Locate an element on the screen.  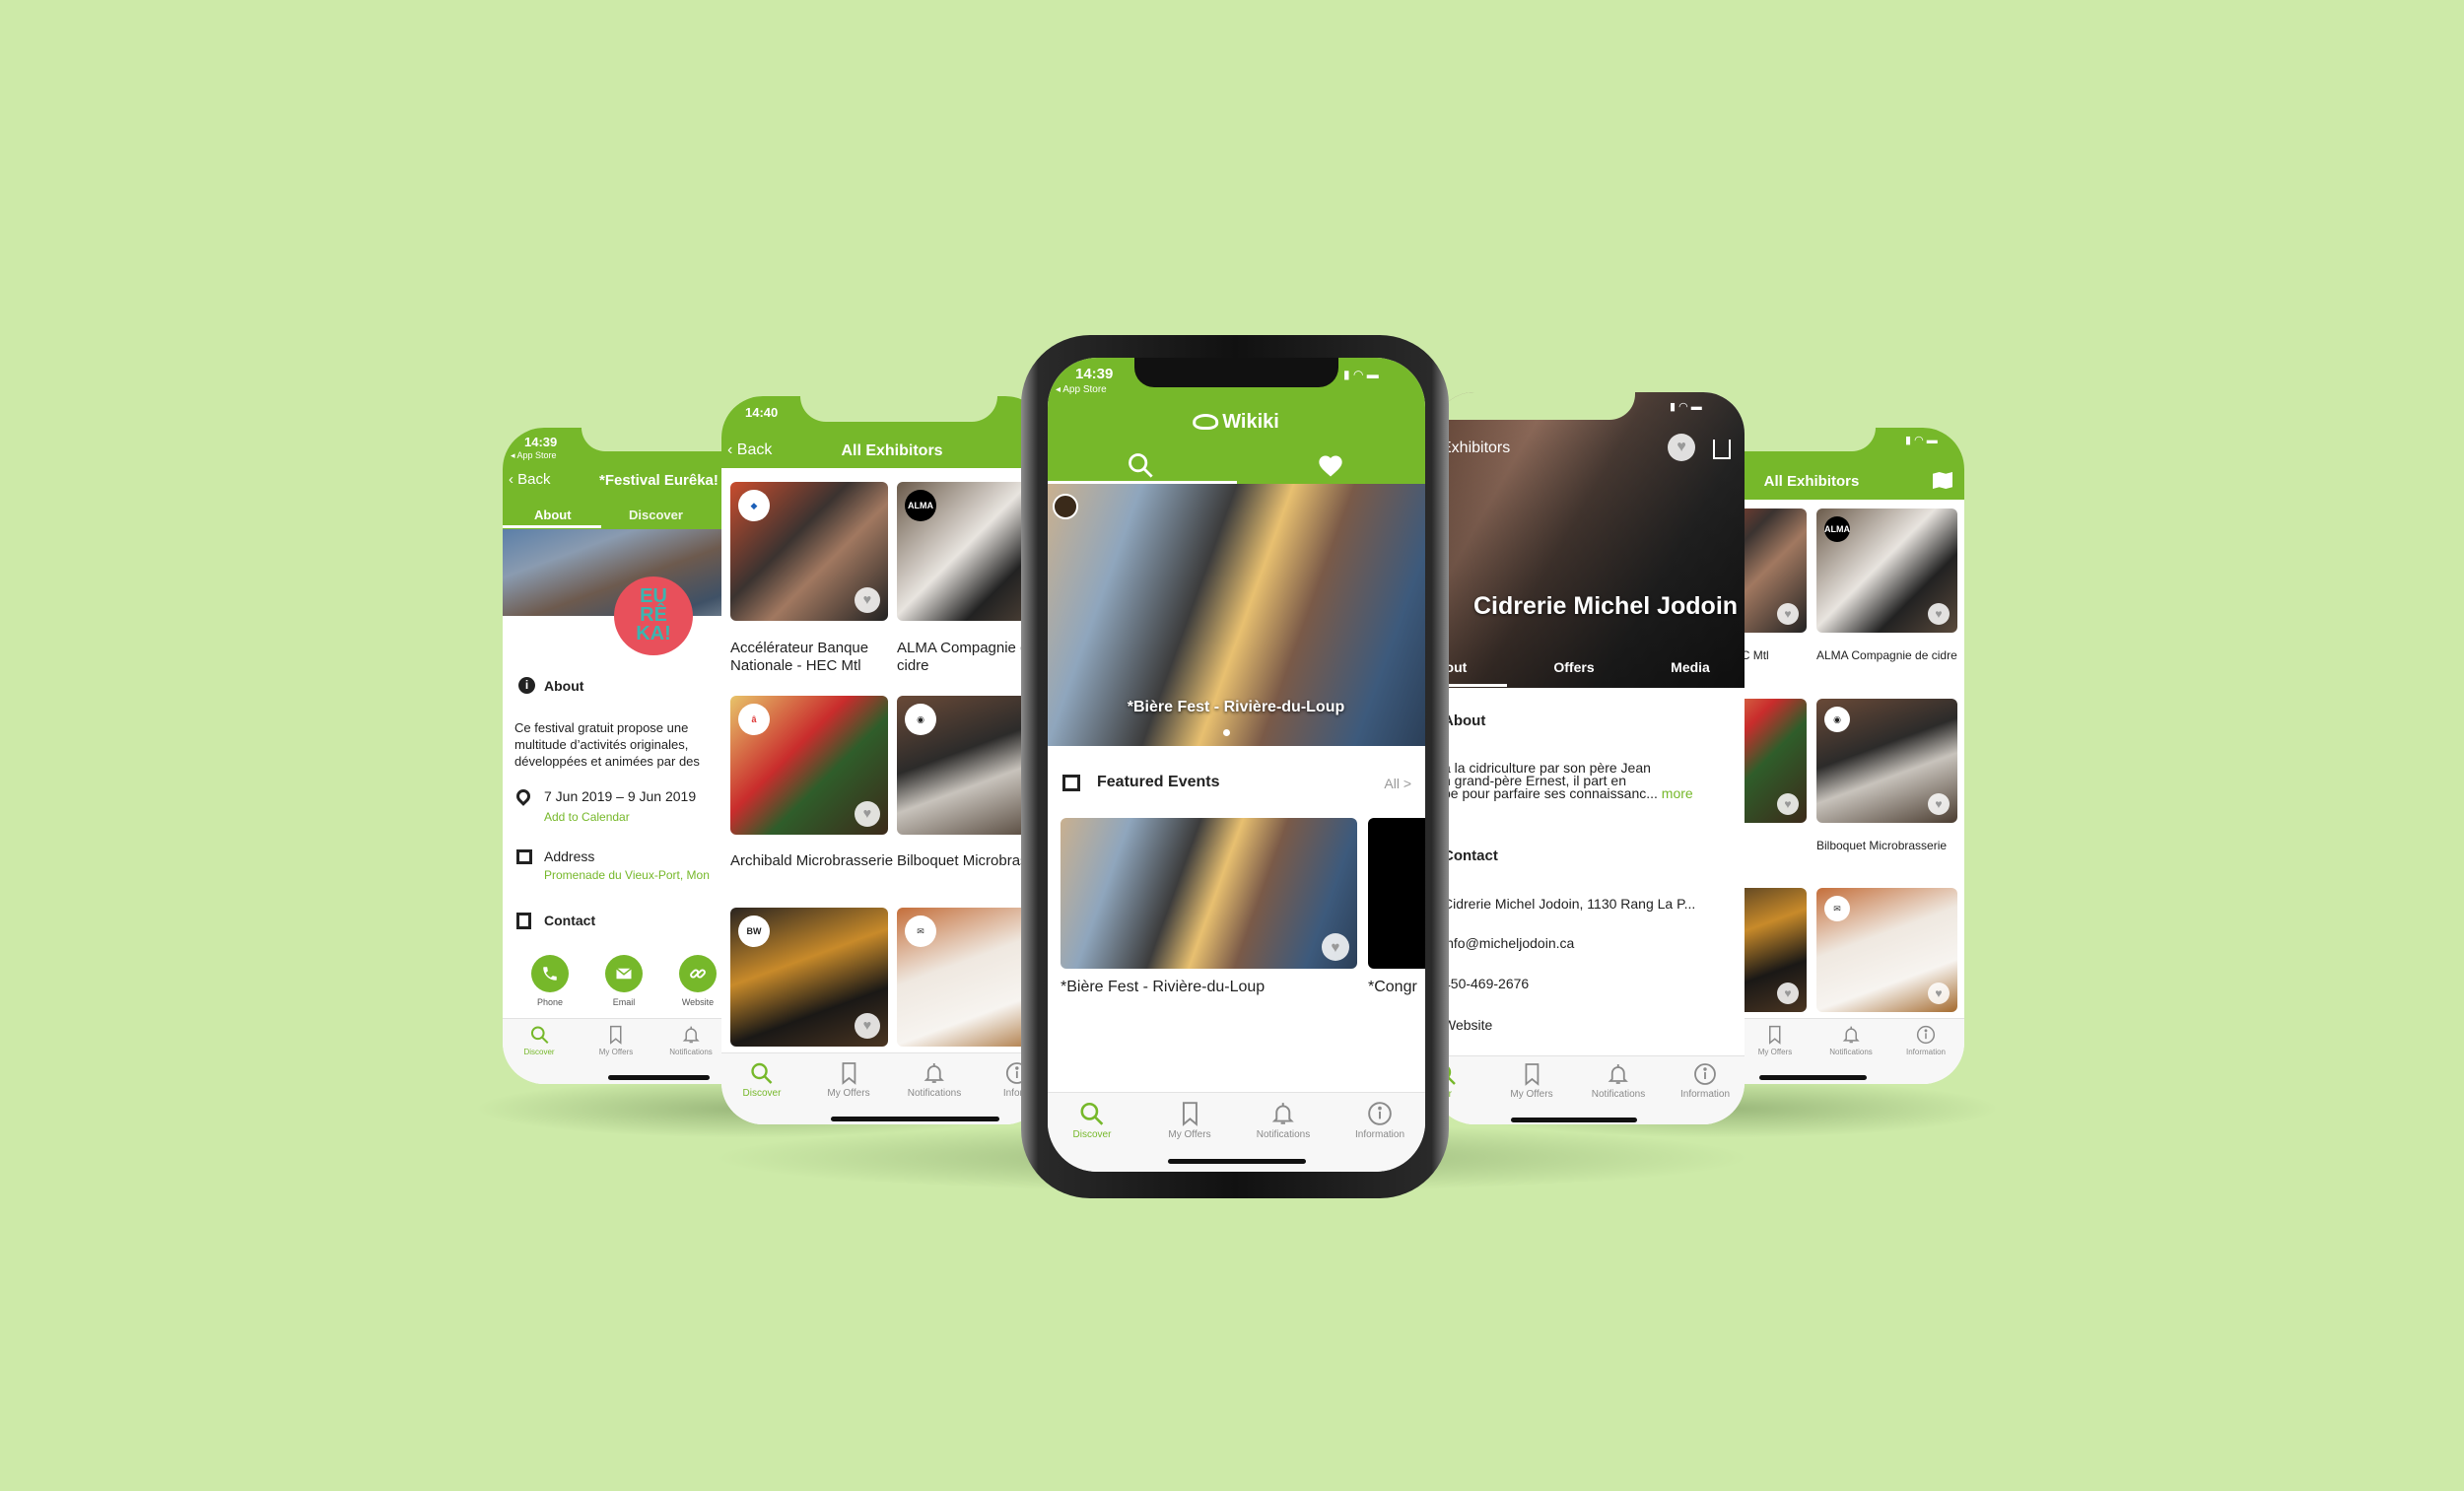
tab-media: Media is located at coordinates (1690, 667).